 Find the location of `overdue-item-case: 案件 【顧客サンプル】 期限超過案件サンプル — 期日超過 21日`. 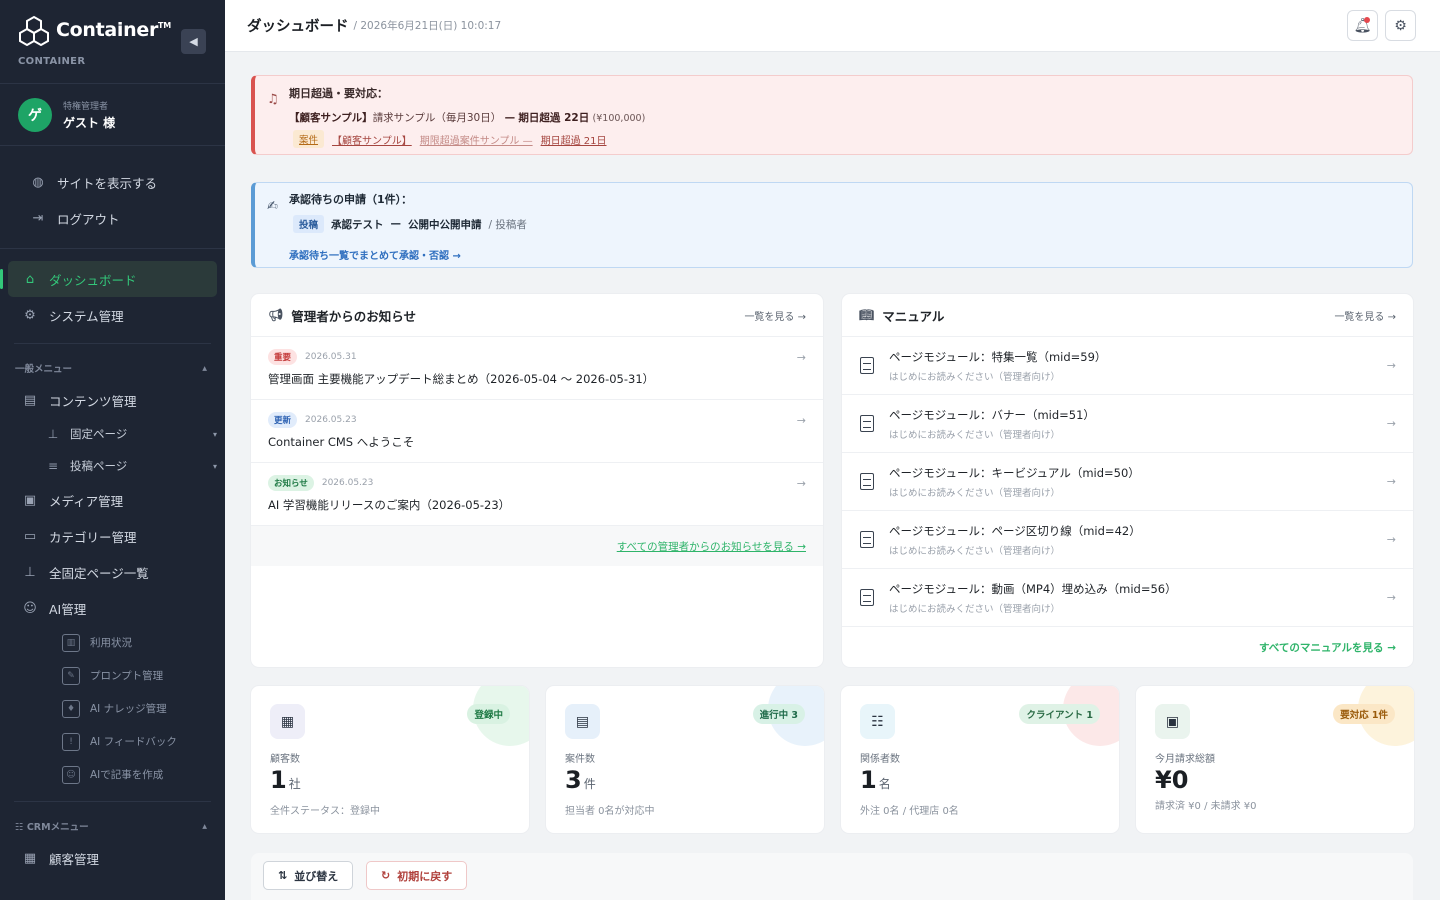

overdue-item-case: 案件 【顧客サンプル】 期限超過案件サンプル — 期日超過 21日 is located at coordinates (450, 139).